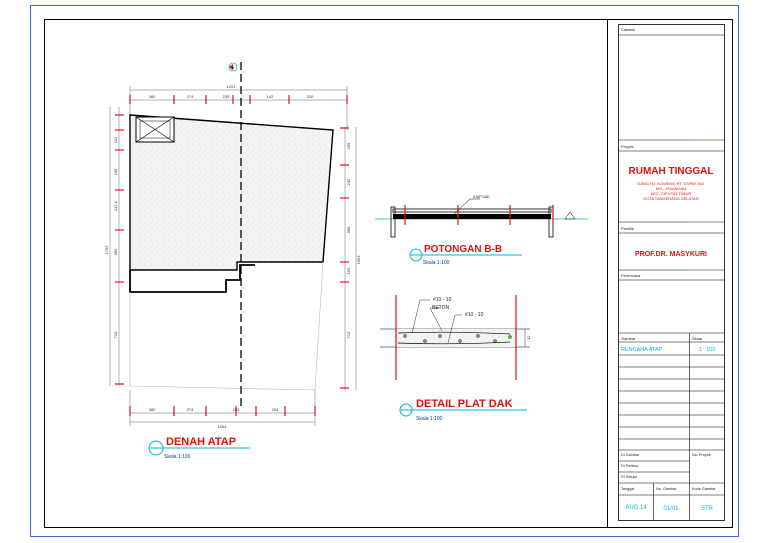 The width and height of the screenshot is (768, 543). I want to click on diperiksa-label: Di Periksa, so click(630, 466).